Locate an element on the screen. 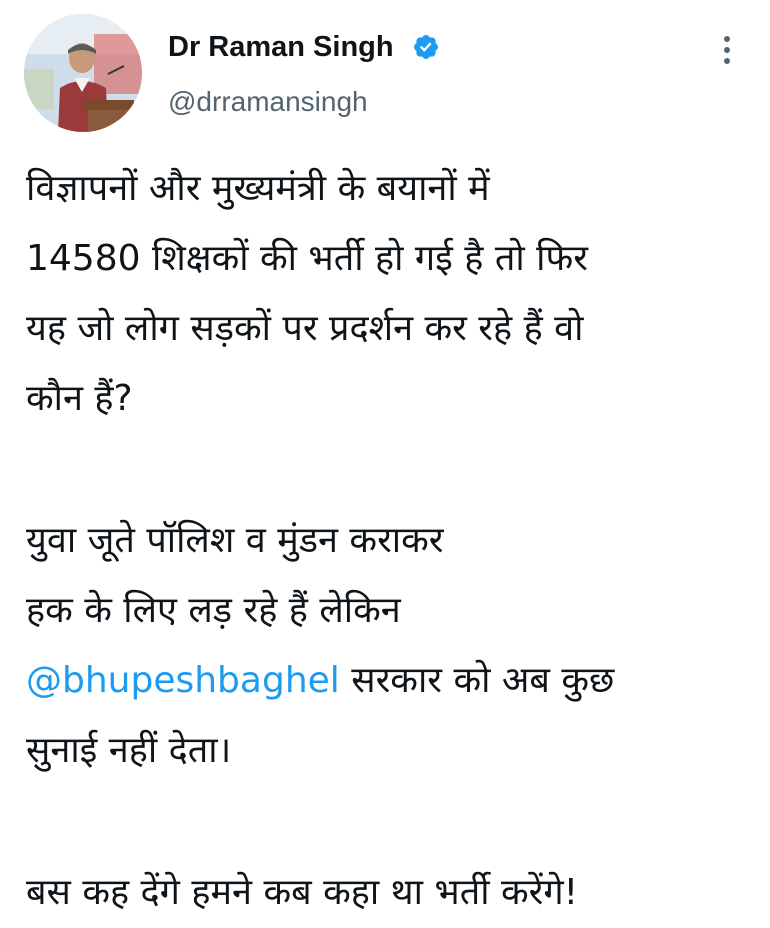  avatar is located at coordinates (83, 73).